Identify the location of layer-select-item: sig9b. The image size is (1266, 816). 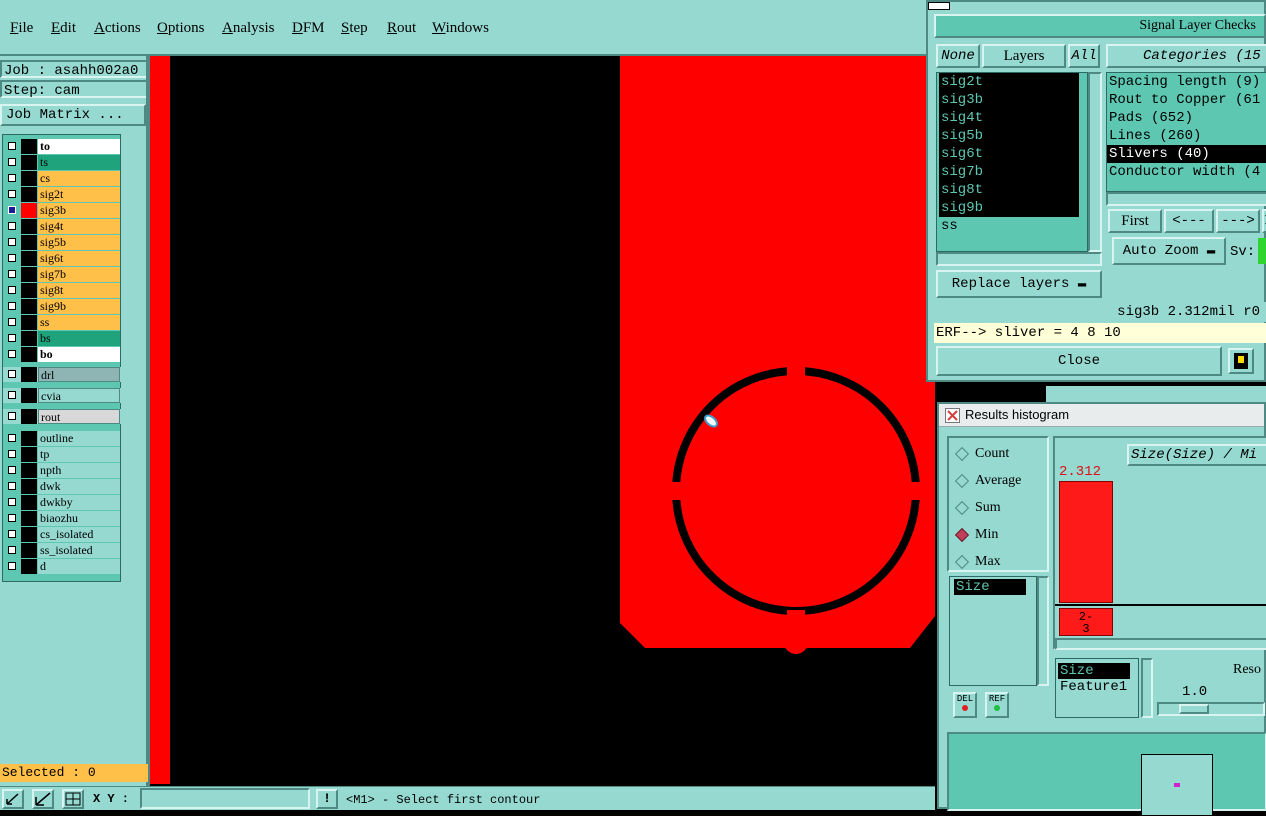
(1009, 208).